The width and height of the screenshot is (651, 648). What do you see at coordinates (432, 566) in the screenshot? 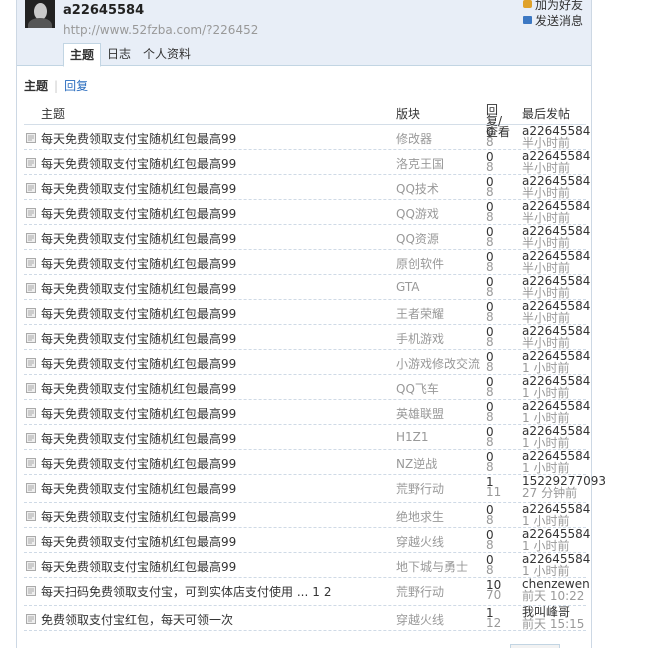
I see `topic-forum: 地下城与勇士` at bounding box center [432, 566].